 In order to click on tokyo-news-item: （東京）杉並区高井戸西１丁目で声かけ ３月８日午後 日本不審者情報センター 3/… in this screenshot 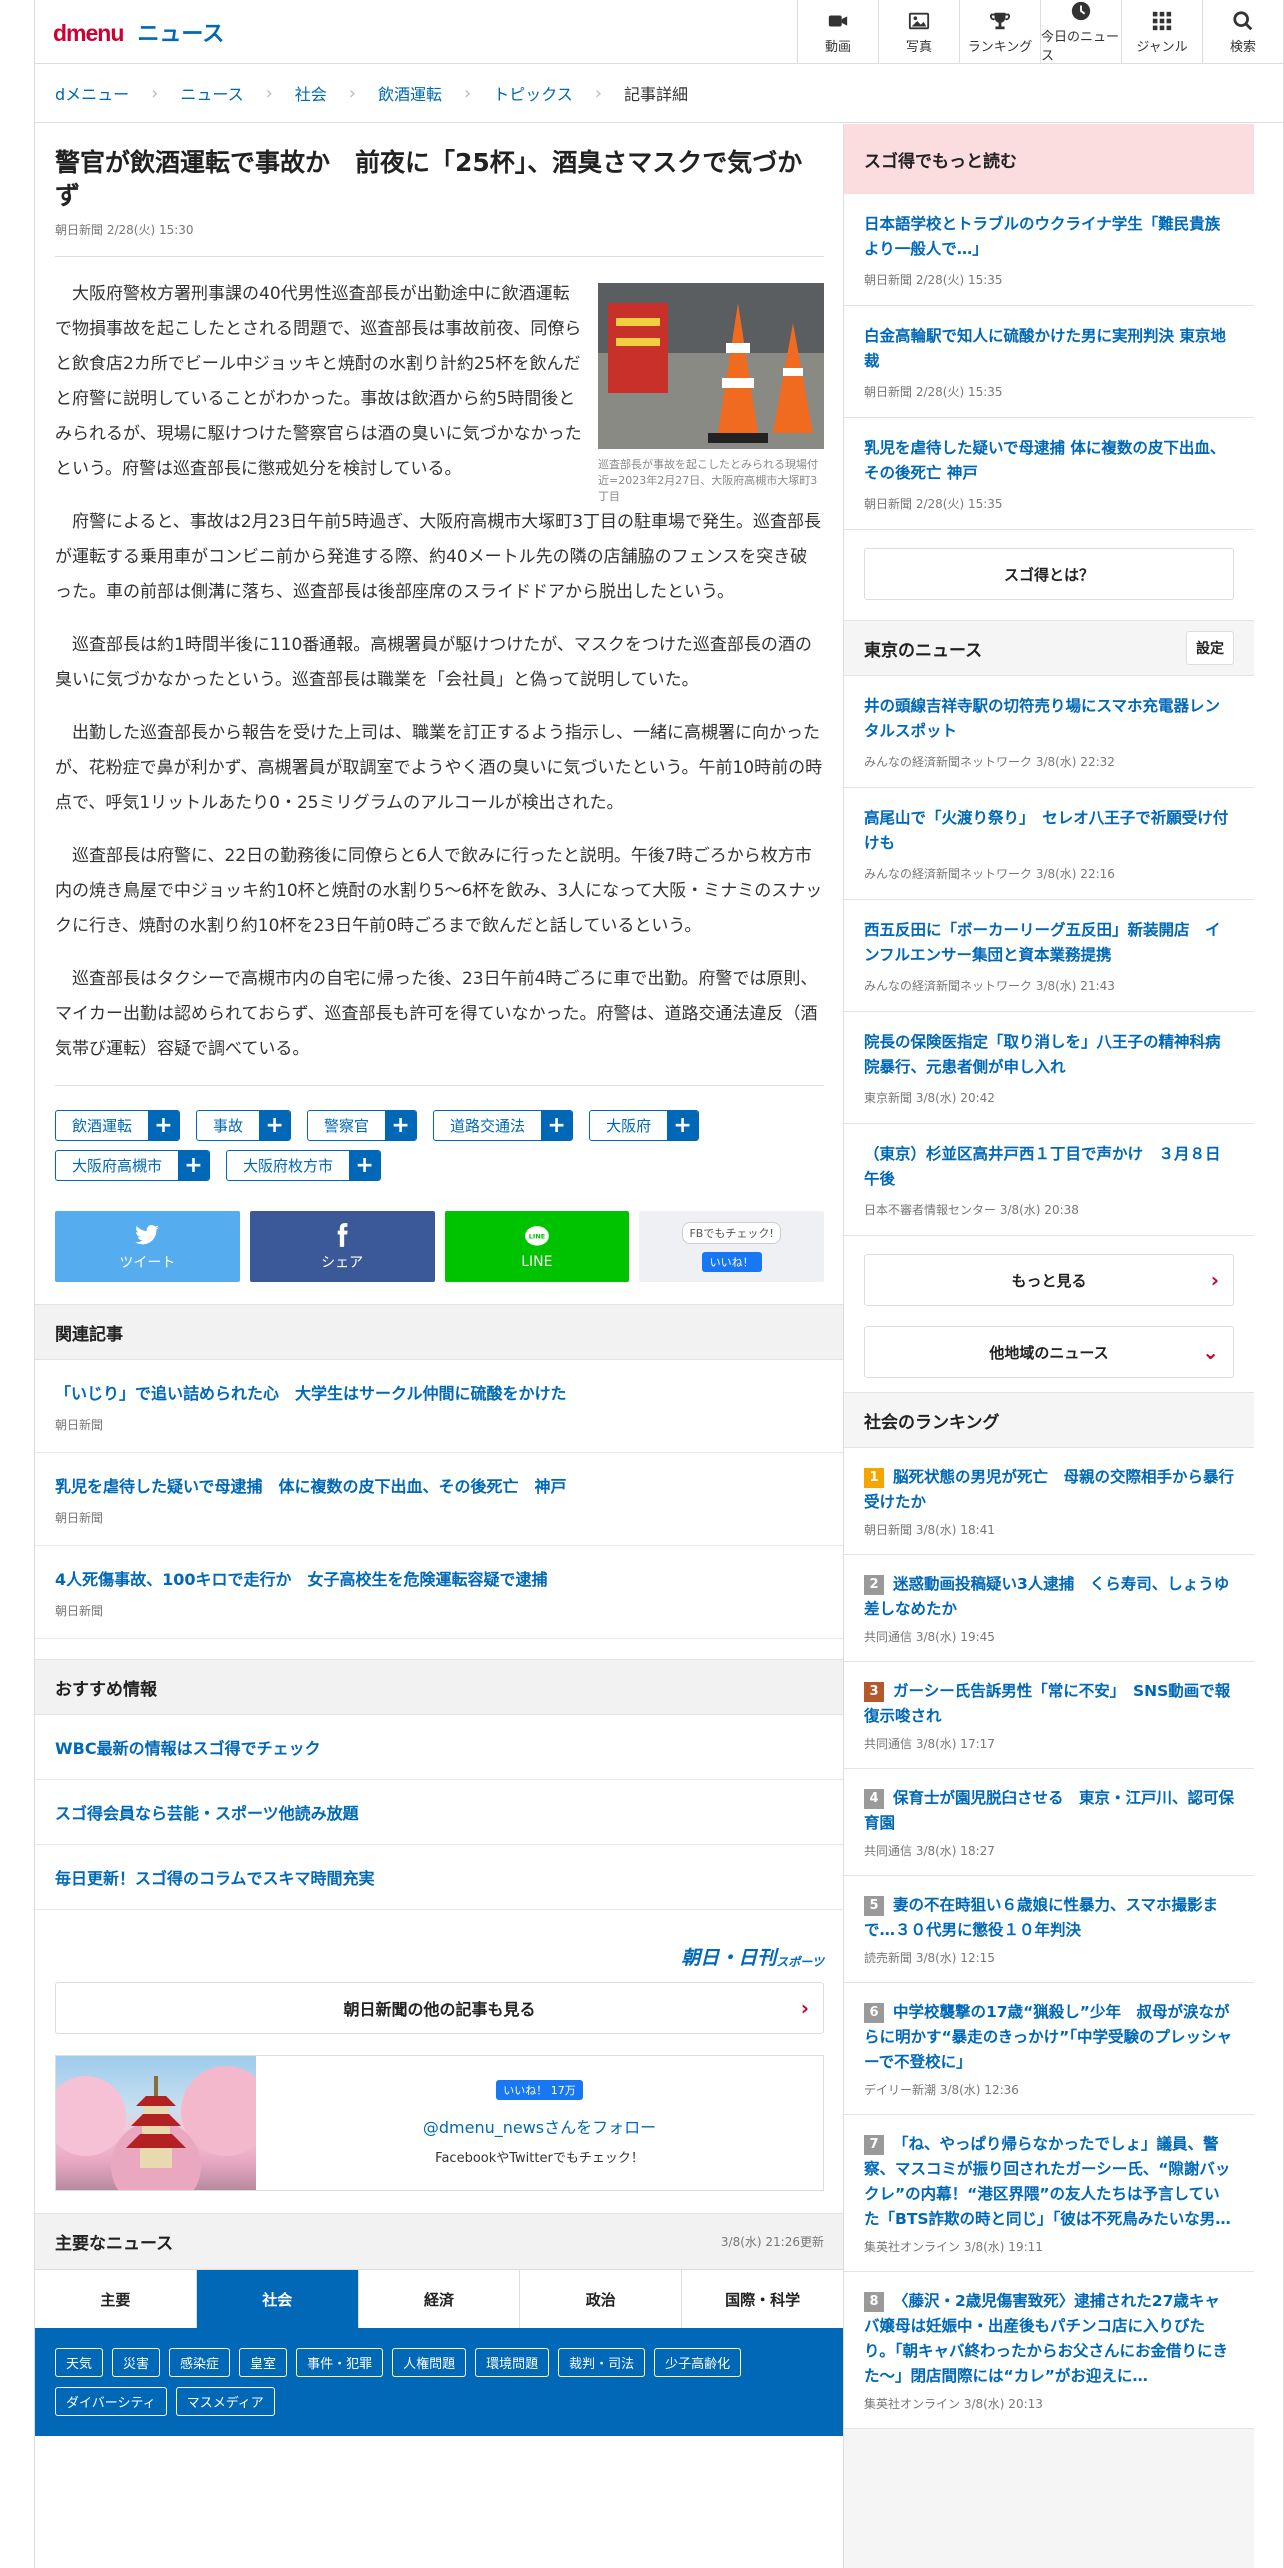, I will do `click(1049, 1180)`.